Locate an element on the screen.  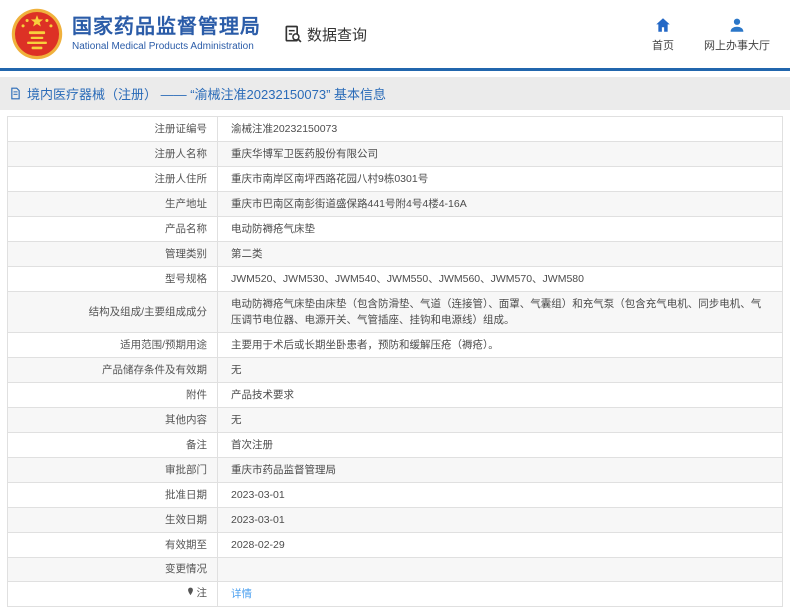
table-row: 生产地址 重庆市巴南区南彭街道盛保路441号附4号4楼4-16A is located at coordinates (395, 204).